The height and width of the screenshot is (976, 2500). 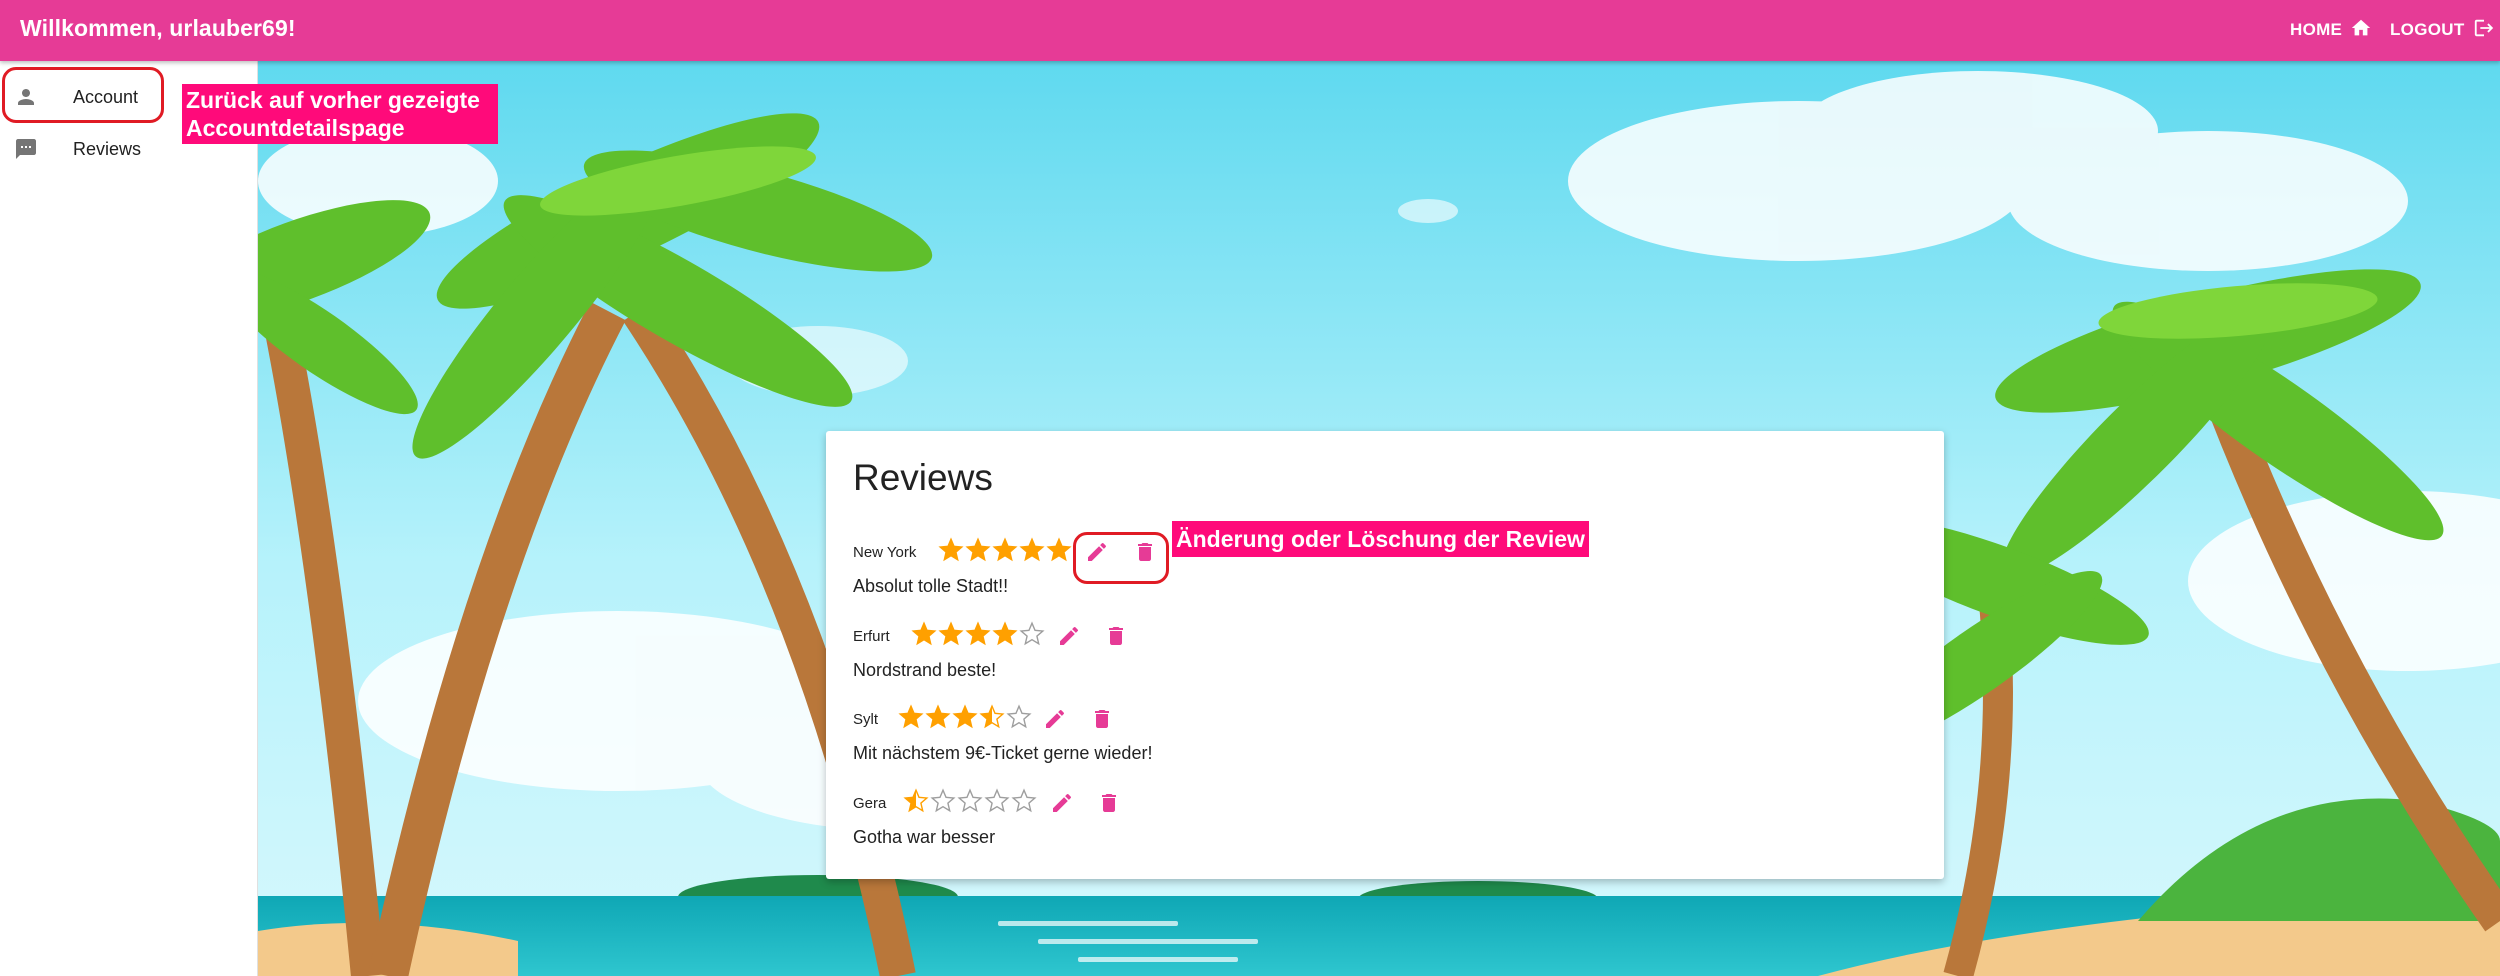 What do you see at coordinates (1003, 753) in the screenshot?
I see `review-comment: Mit nächstem 9€-Ticket gerne wieder!` at bounding box center [1003, 753].